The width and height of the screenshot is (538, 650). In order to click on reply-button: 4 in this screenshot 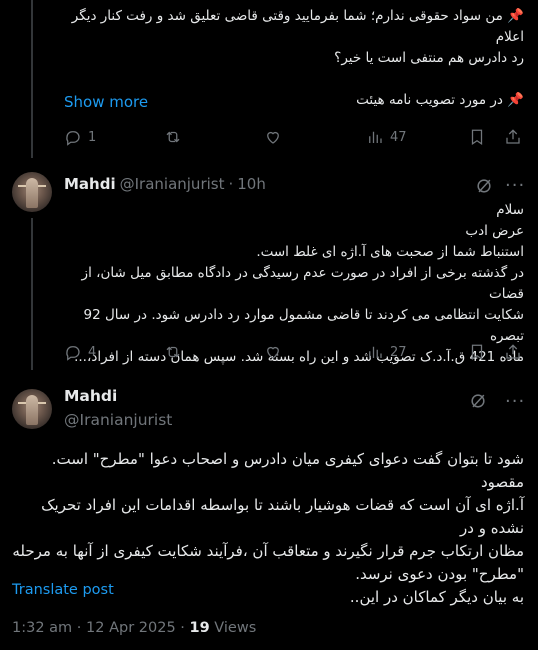, I will do `click(80, 352)`.